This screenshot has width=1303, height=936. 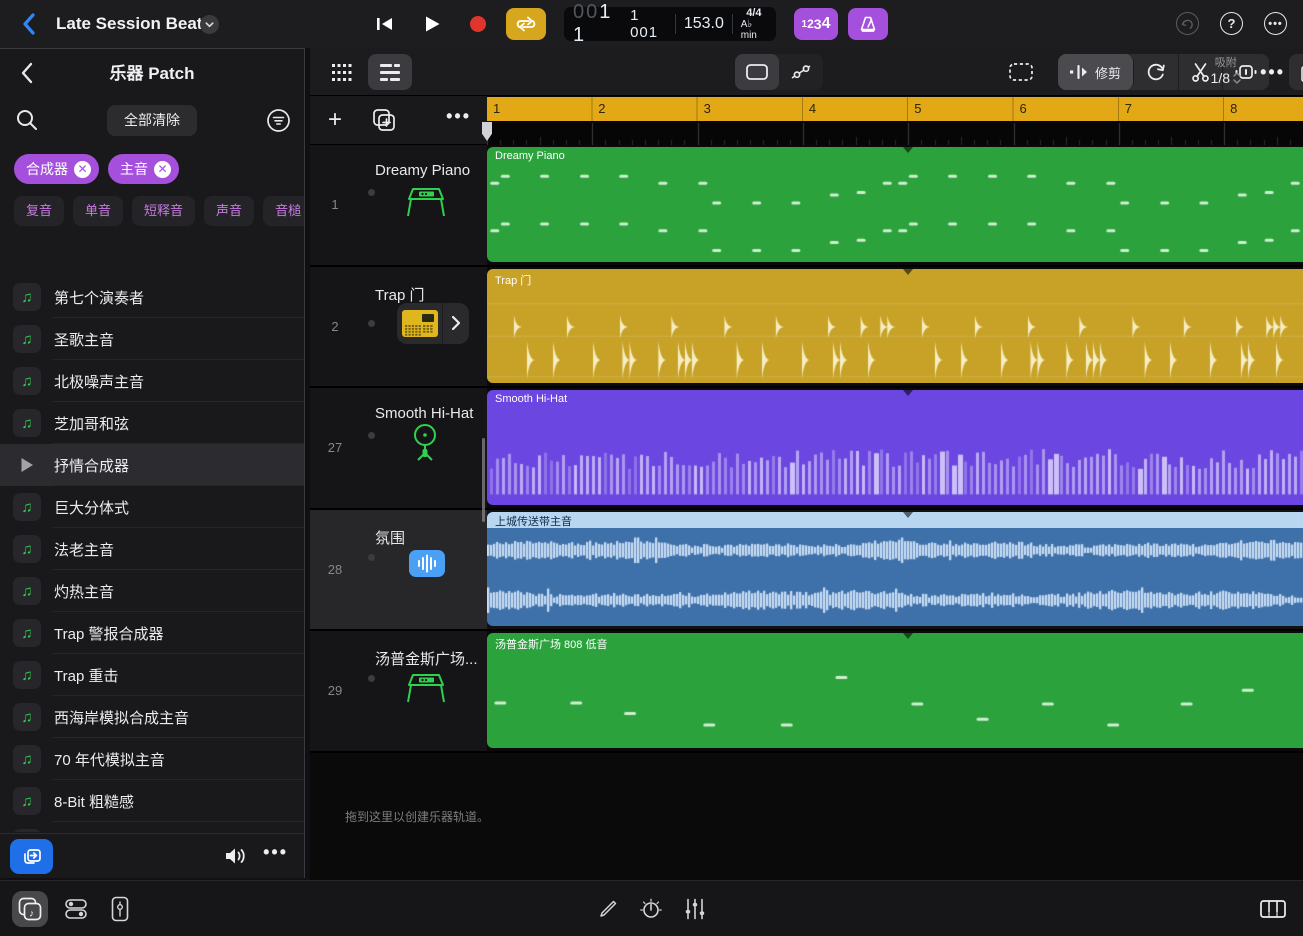 I want to click on load-patch-button, so click(x=31, y=856).